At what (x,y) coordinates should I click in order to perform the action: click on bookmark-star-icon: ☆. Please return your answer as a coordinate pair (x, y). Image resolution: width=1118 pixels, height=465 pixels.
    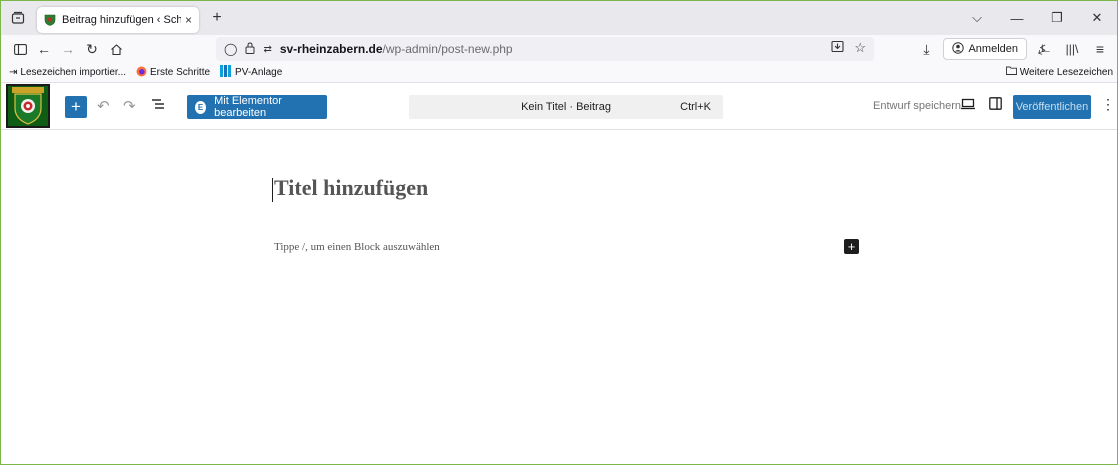
    Looking at the image, I should click on (860, 48).